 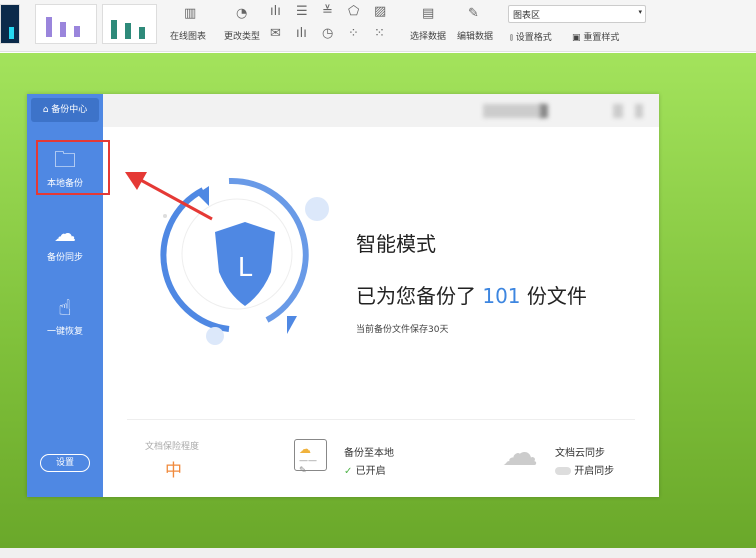 What do you see at coordinates (563, 471) in the screenshot?
I see `toggle-switch` at bounding box center [563, 471].